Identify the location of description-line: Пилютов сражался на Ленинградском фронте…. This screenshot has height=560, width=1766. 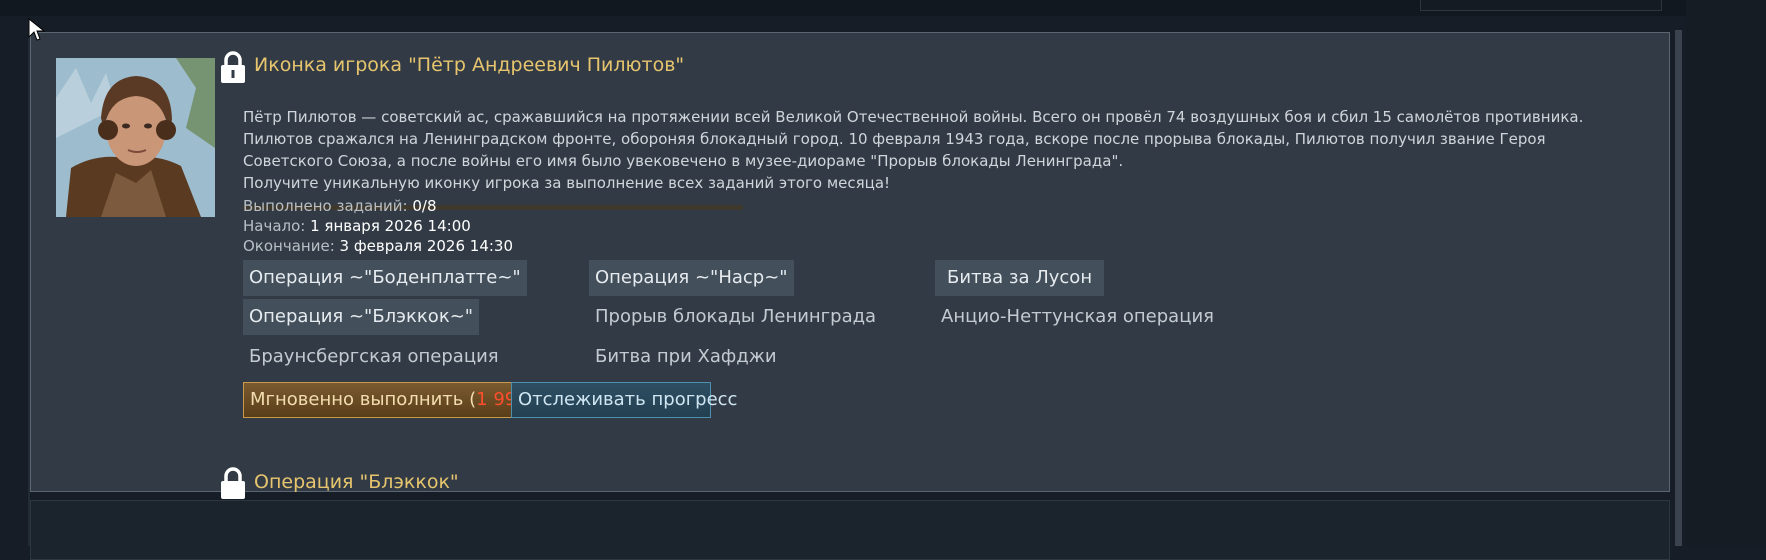
(894, 139).